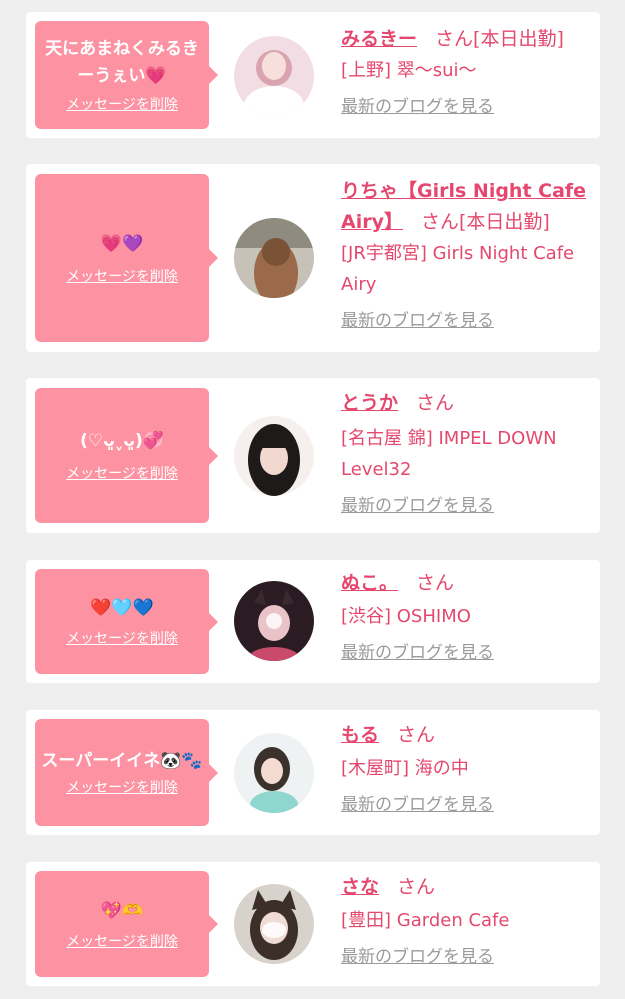  What do you see at coordinates (122, 62) in the screenshot?
I see `message-text: 天にあまねくみるきーうぇい💗` at bounding box center [122, 62].